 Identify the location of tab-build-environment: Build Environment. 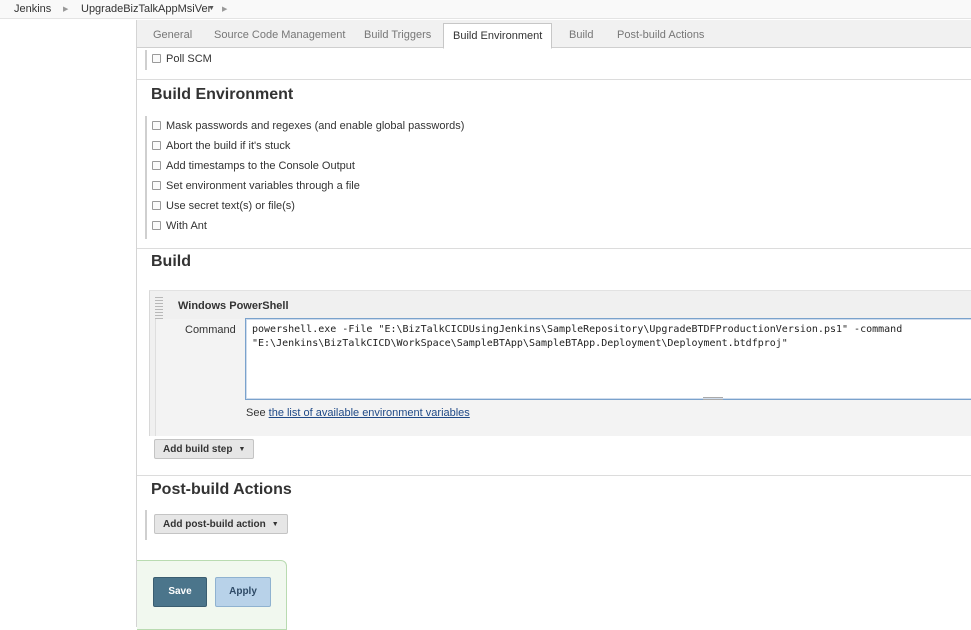
(498, 36).